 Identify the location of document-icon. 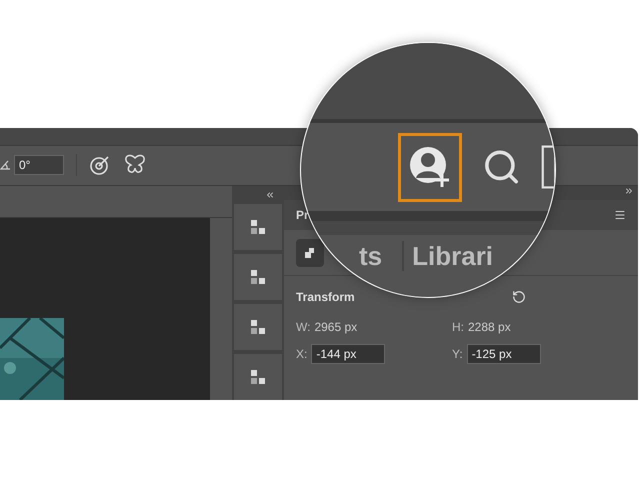
(310, 252).